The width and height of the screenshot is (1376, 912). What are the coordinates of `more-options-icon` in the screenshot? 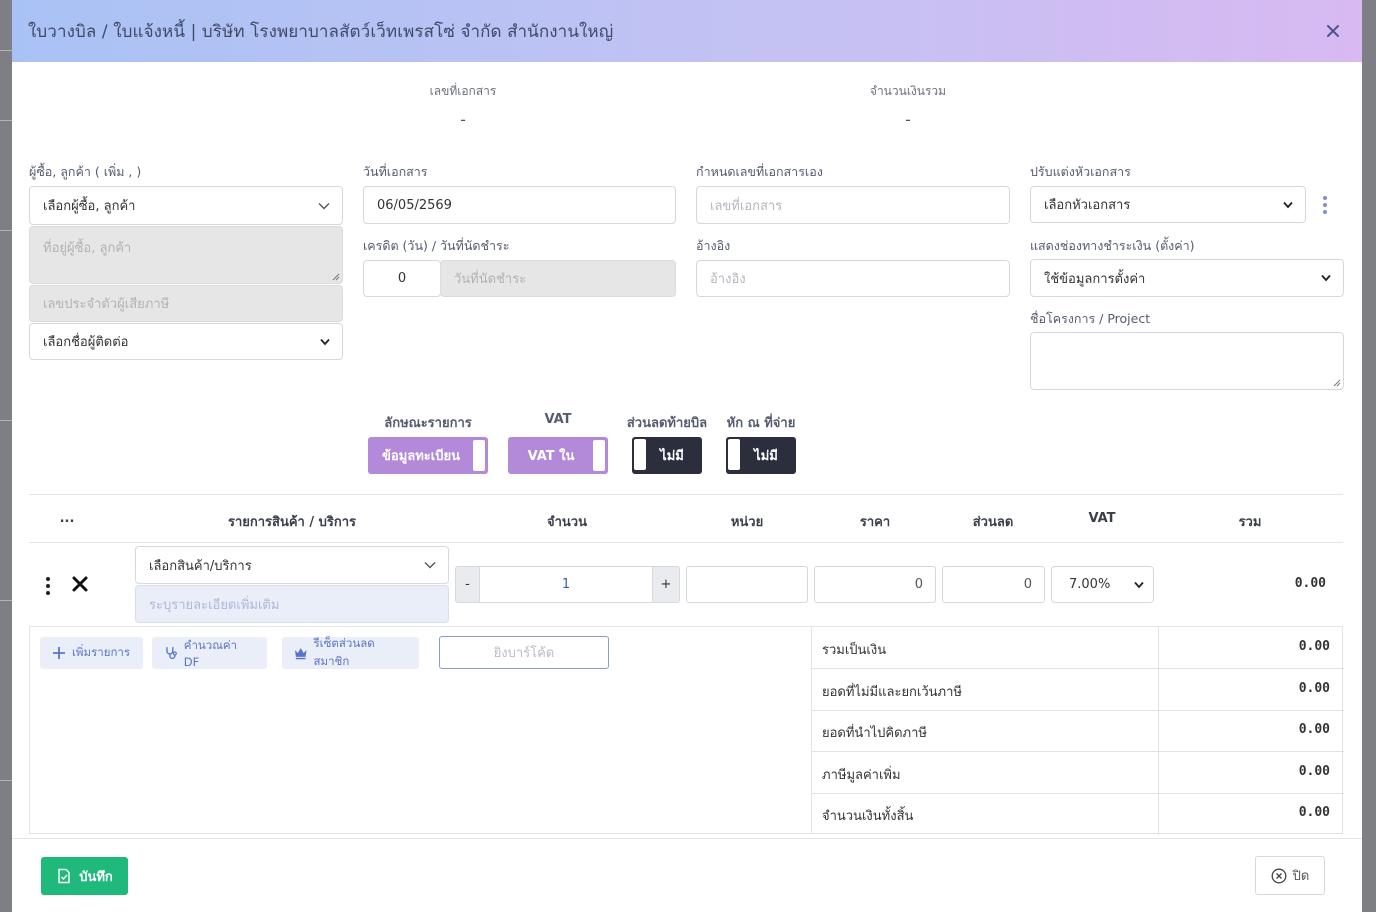 It's located at (1325, 205).